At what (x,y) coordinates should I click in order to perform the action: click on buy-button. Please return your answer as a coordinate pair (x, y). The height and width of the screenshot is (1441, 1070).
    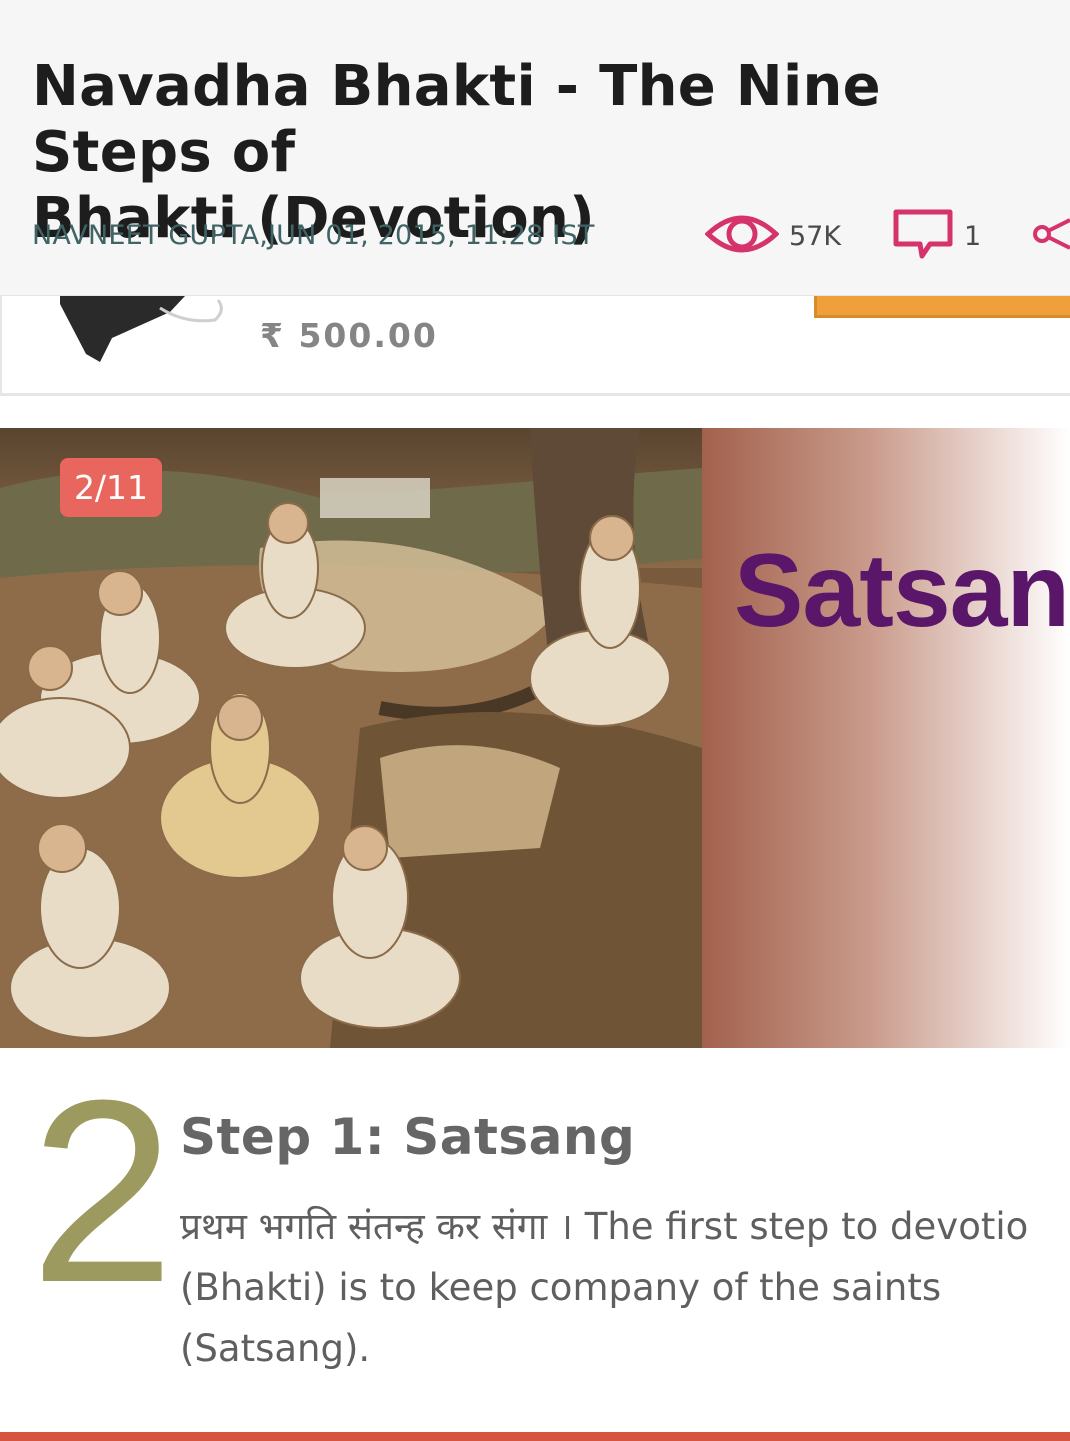
    Looking at the image, I should click on (942, 307).